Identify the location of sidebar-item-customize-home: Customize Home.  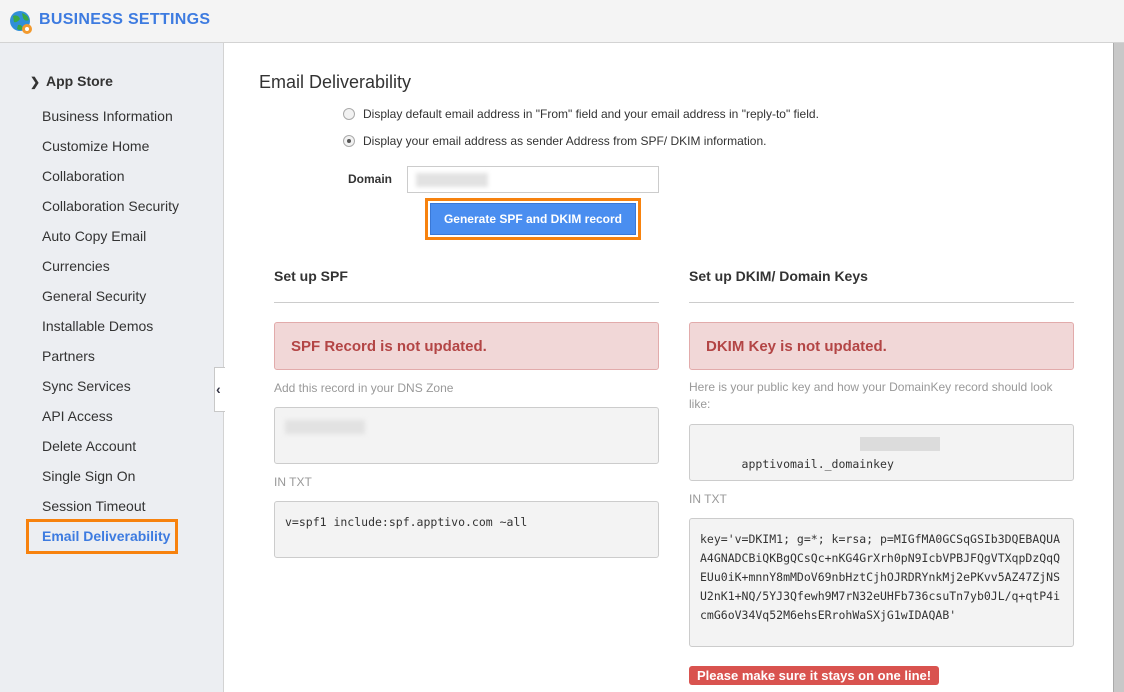
(95, 146).